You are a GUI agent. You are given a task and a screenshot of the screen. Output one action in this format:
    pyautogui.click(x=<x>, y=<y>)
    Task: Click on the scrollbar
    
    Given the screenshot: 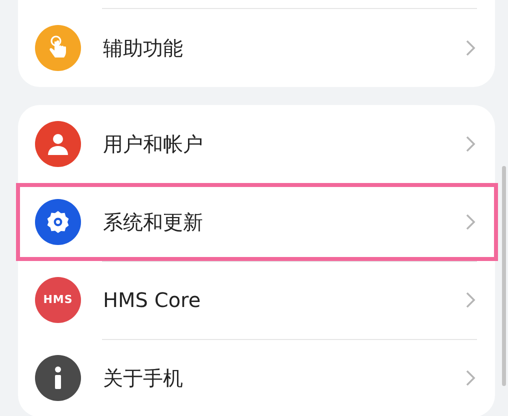 What is the action you would take?
    pyautogui.click(x=504, y=276)
    